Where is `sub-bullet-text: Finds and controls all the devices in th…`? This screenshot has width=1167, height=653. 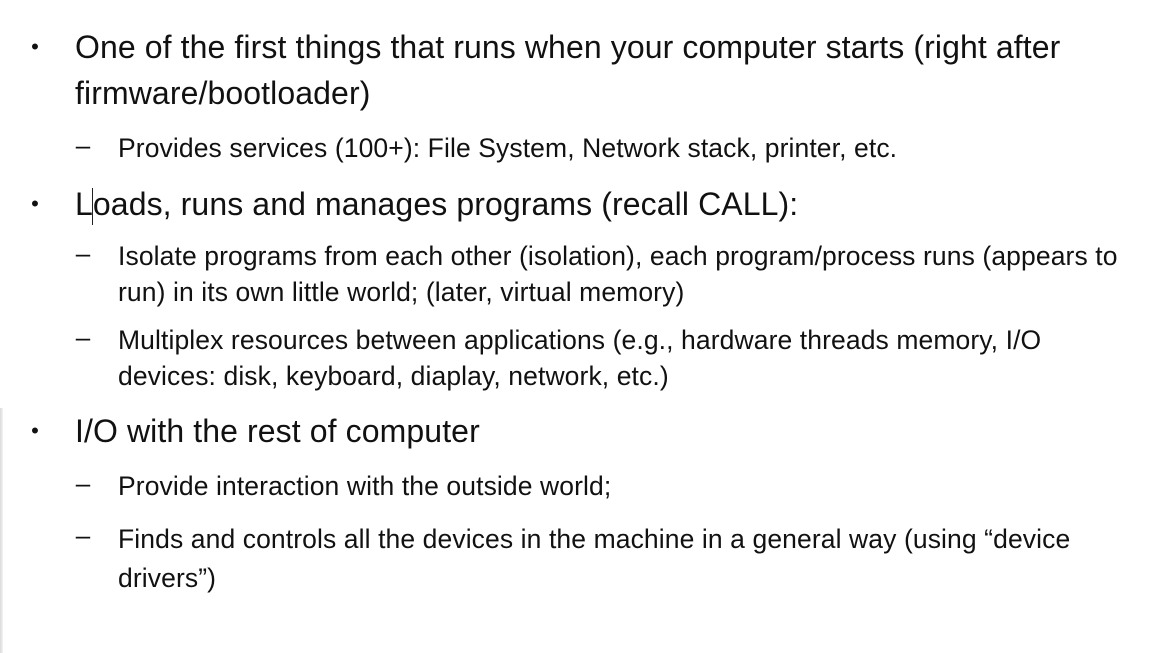
sub-bullet-text: Finds and controls all the devices in th… is located at coordinates (628, 559).